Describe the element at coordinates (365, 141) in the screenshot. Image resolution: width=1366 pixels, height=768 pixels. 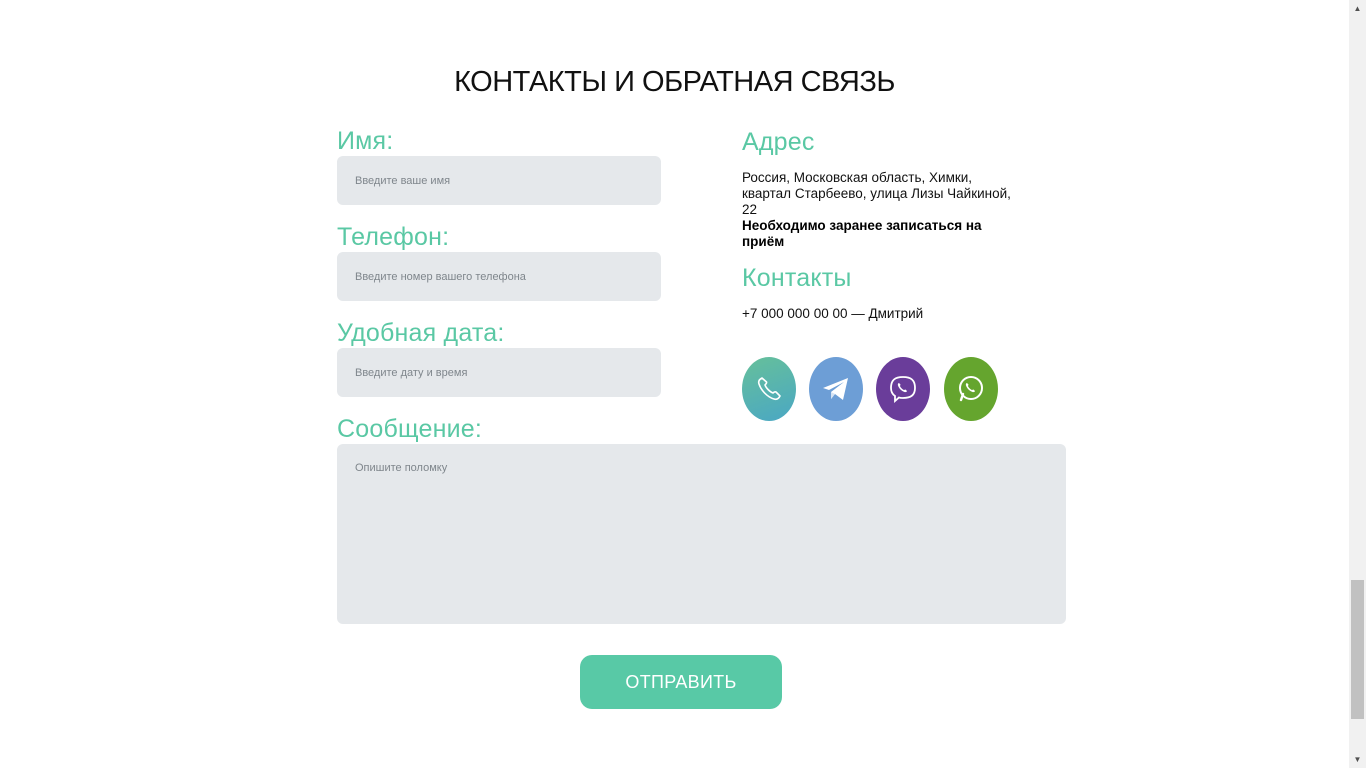
I see `name-label: Имя:` at that location.